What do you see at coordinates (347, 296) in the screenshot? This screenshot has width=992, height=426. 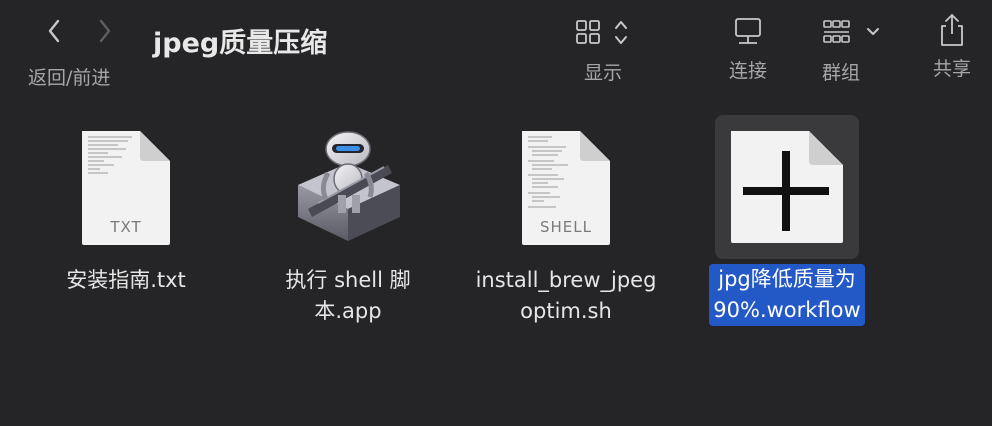 I see `file-name: 执行 shell 脚 本.app` at bounding box center [347, 296].